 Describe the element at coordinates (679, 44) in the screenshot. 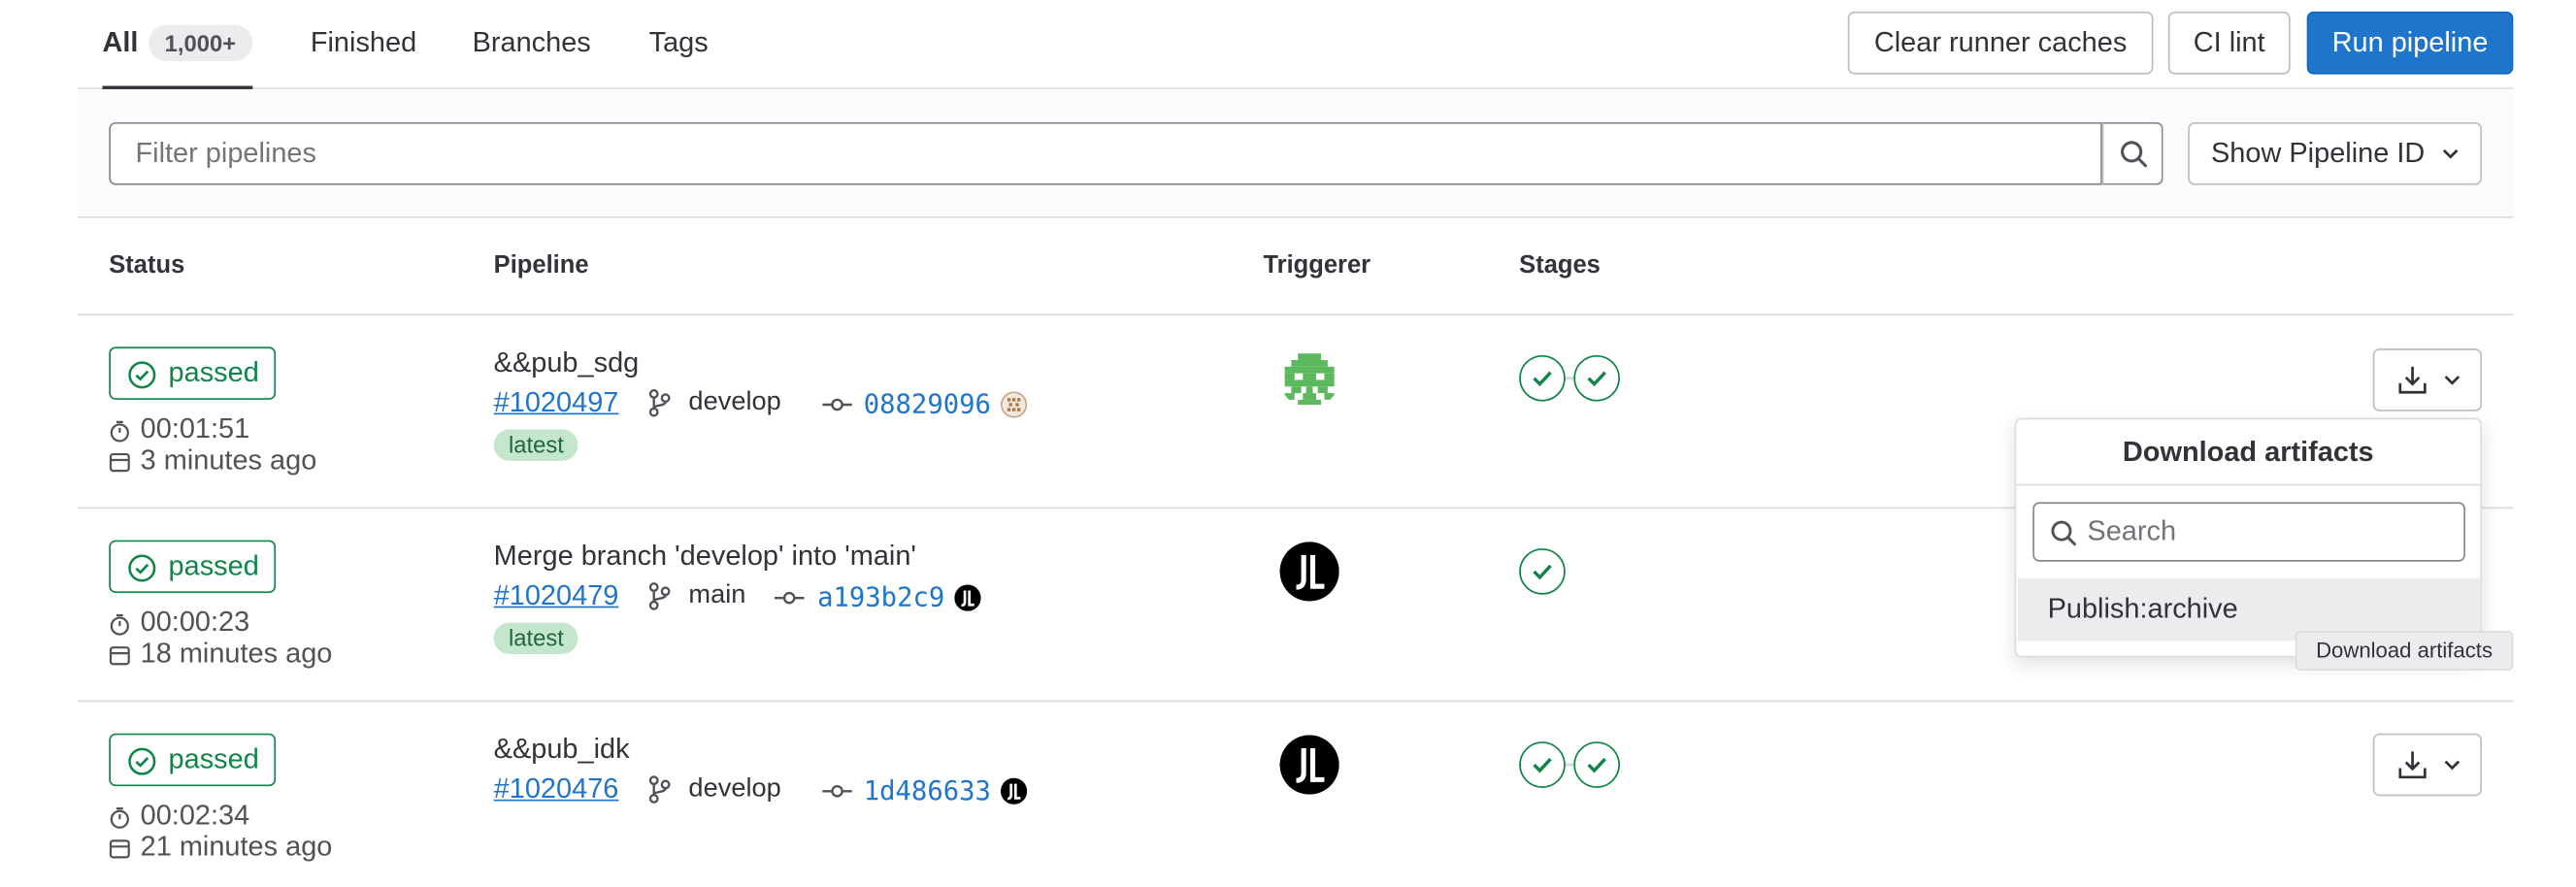

I see `tab-tags: Tags` at that location.